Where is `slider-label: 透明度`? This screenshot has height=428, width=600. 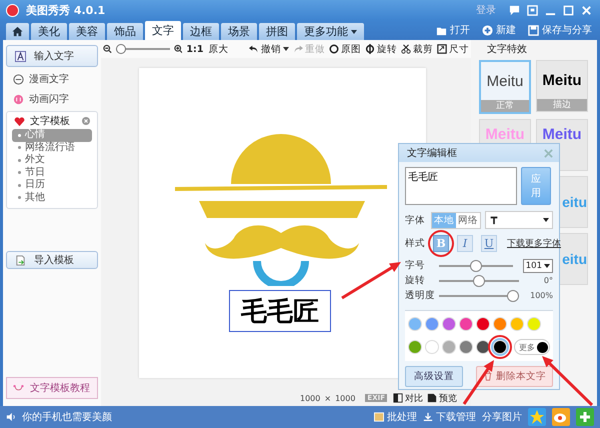
slider-label: 透明度 is located at coordinates (420, 295).